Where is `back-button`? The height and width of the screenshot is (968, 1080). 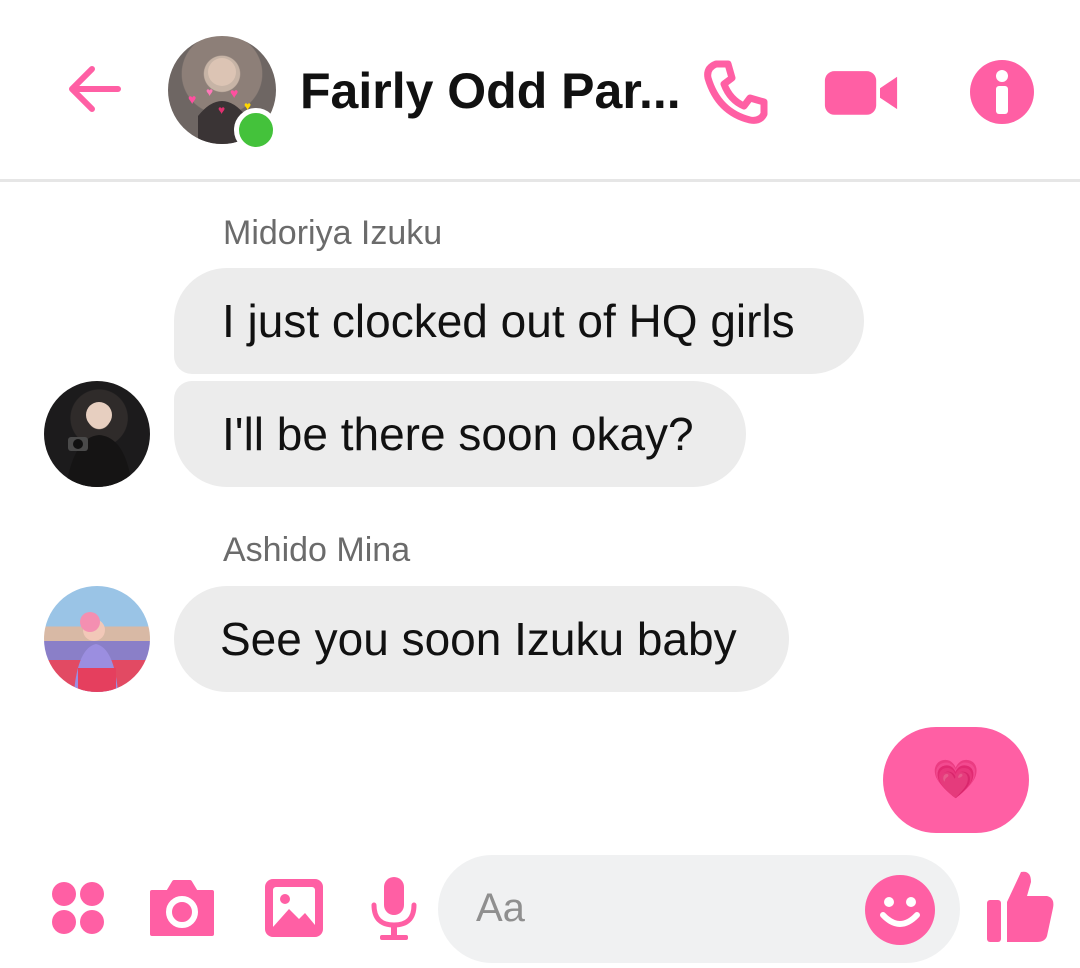 back-button is located at coordinates (94, 89).